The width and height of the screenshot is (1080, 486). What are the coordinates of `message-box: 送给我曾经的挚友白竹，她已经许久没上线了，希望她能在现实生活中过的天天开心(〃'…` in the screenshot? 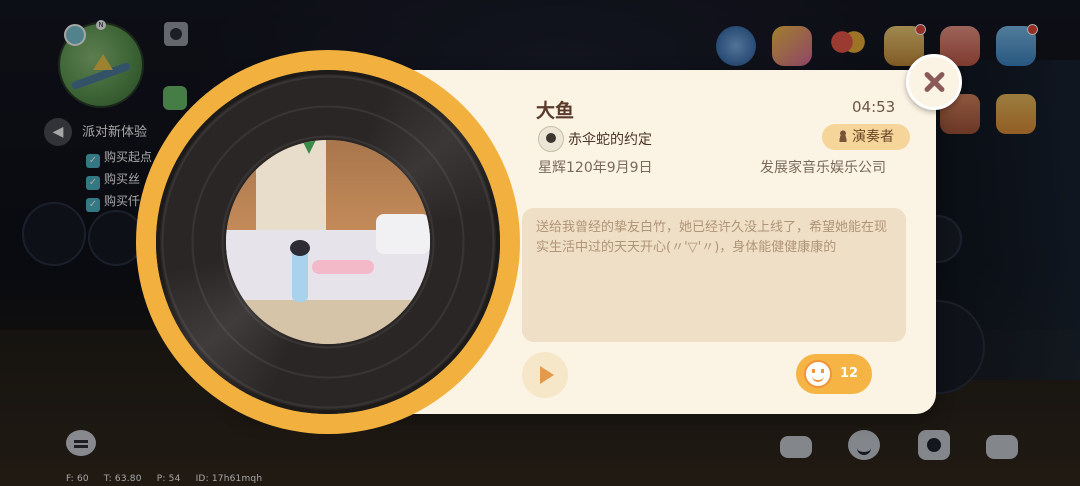 It's located at (714, 275).